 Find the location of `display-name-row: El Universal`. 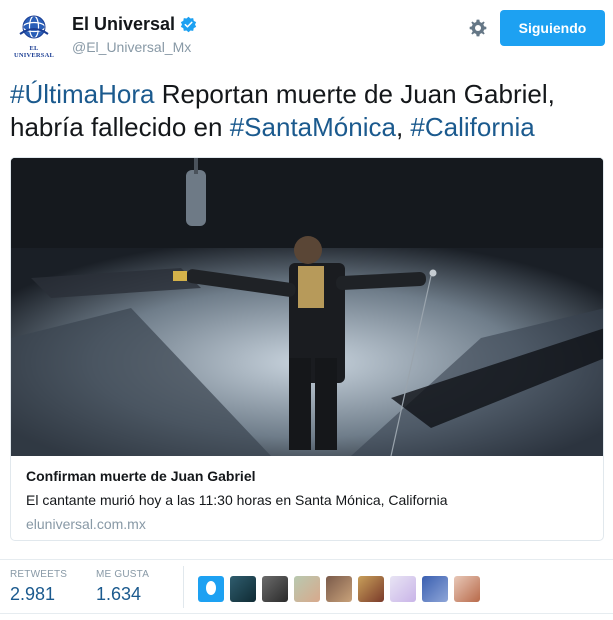

display-name-row: El Universal is located at coordinates (134, 24).